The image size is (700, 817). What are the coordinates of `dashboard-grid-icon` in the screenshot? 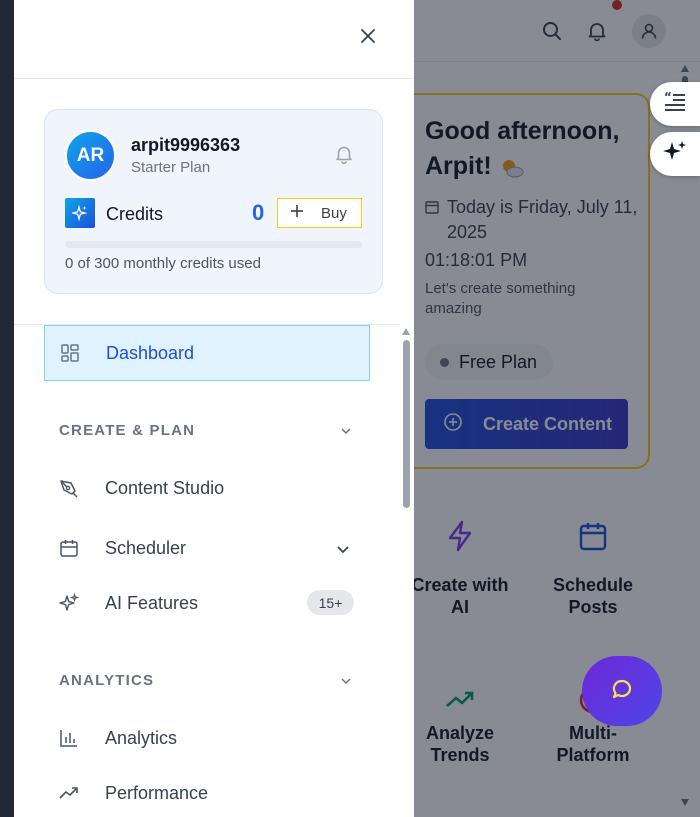 It's located at (70, 353).